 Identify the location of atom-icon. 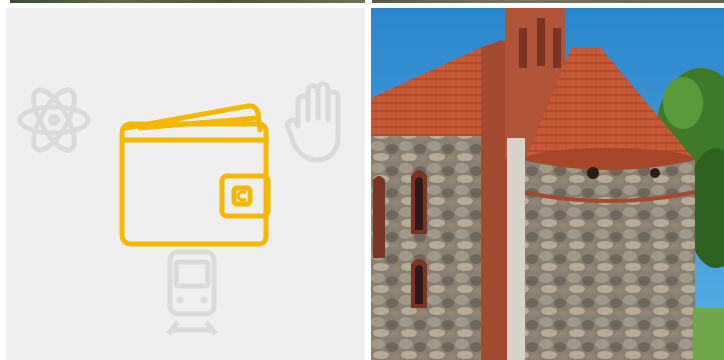
(54, 120).